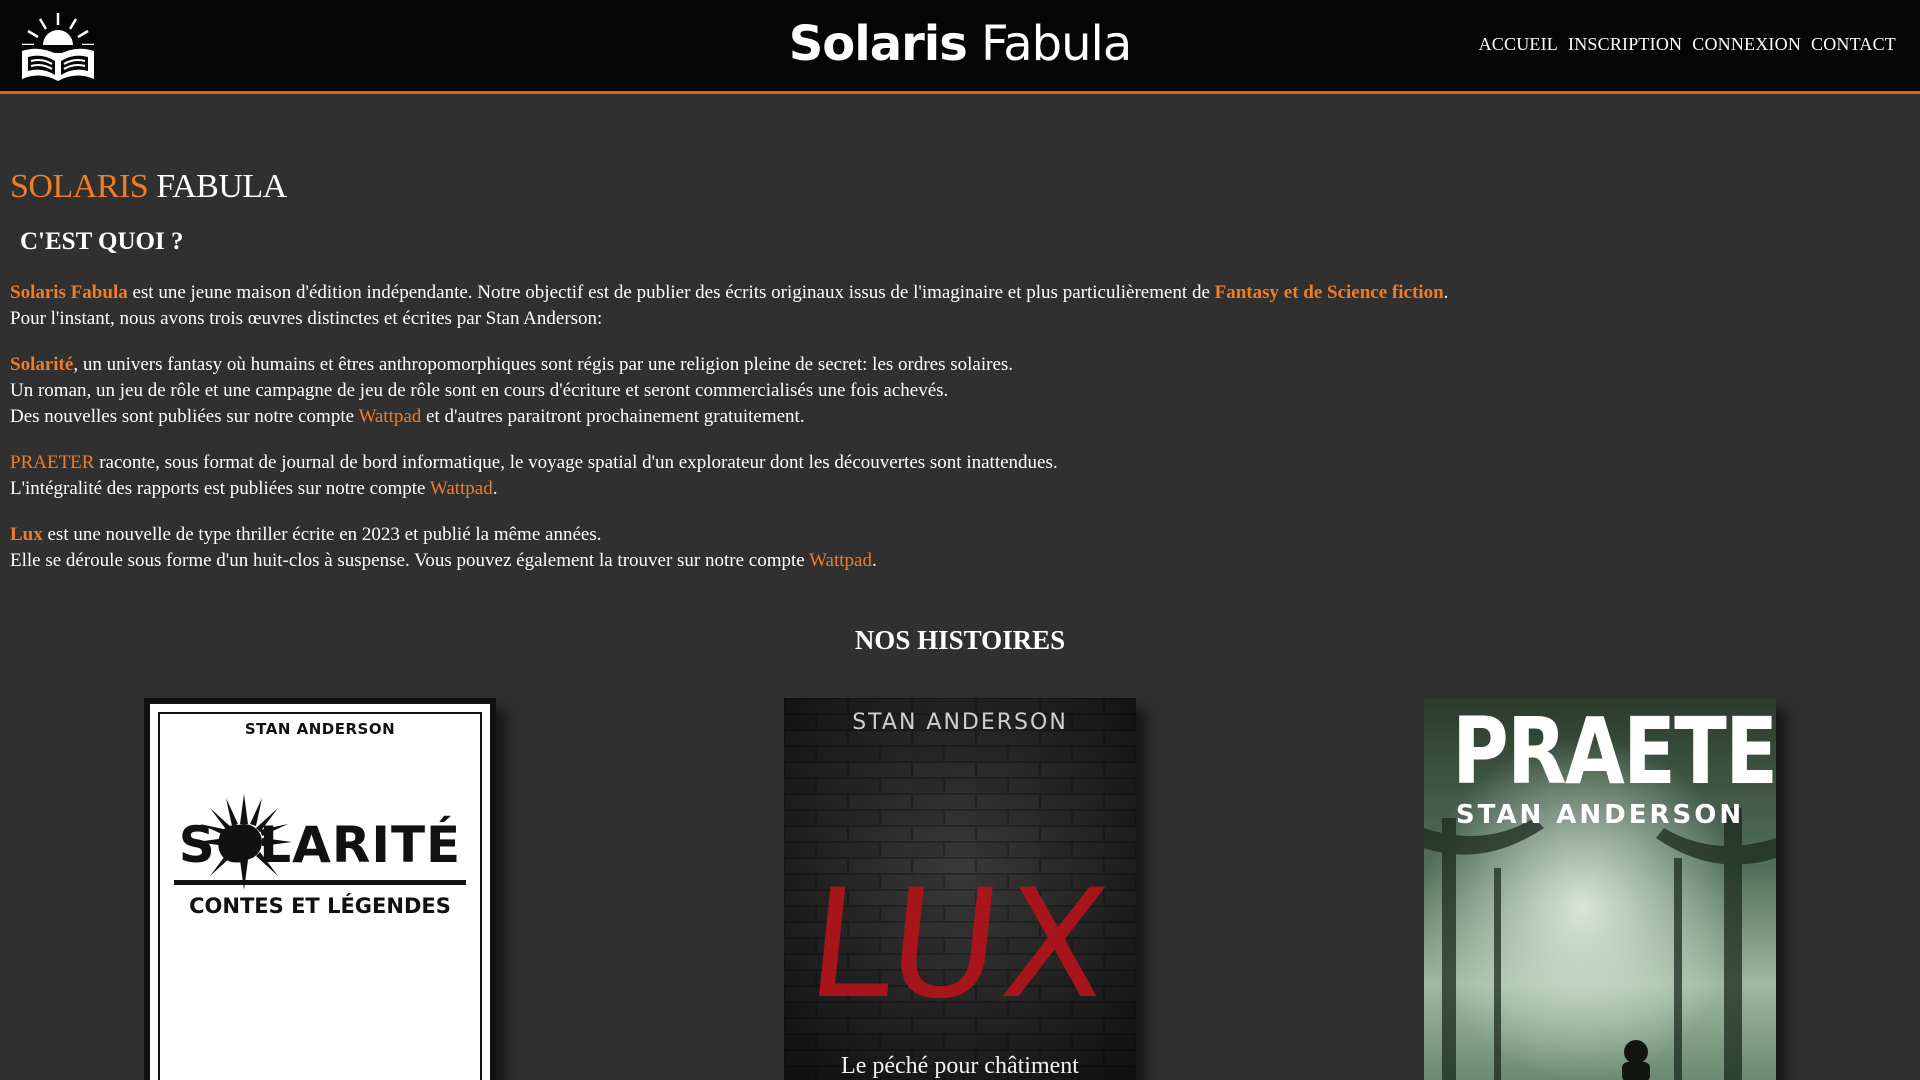 The height and width of the screenshot is (1080, 1920). What do you see at coordinates (26, 534) in the screenshot?
I see `lux-name: Lux` at bounding box center [26, 534].